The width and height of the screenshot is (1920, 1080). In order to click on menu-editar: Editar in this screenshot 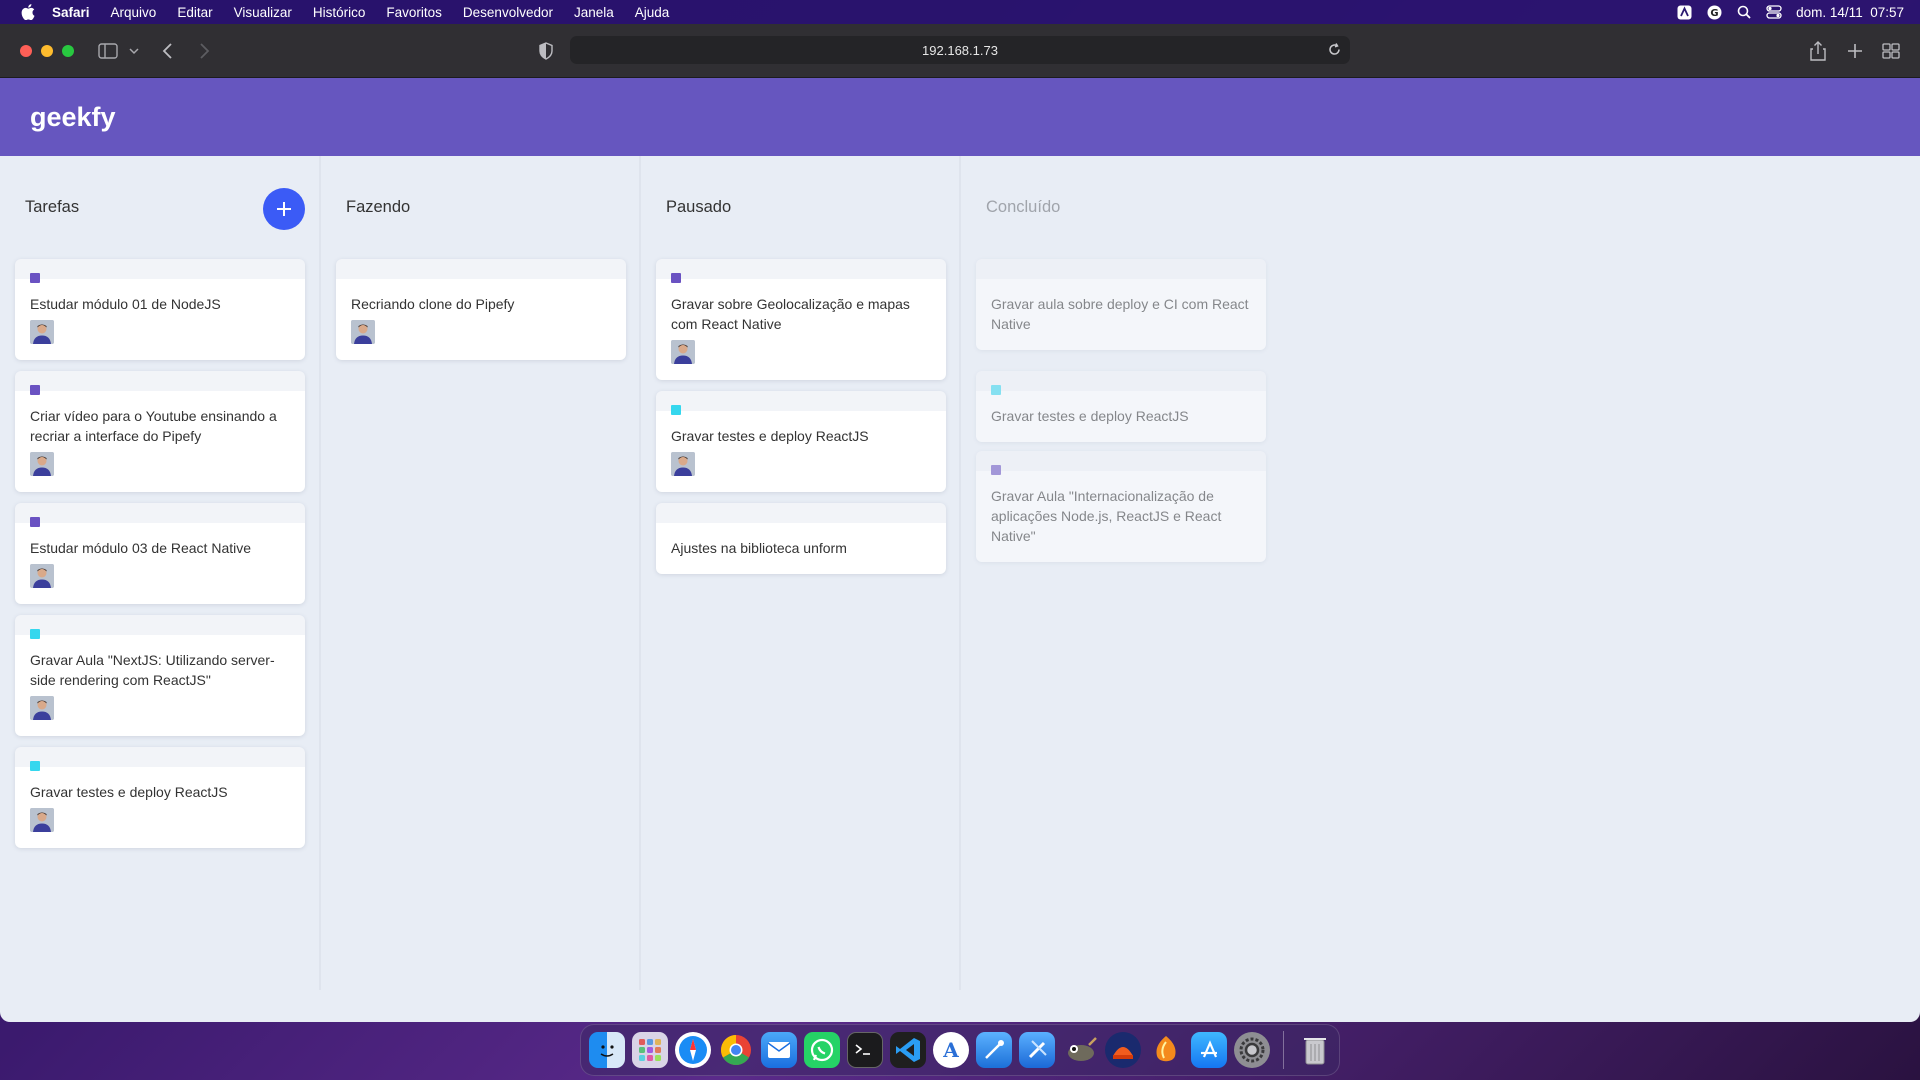, I will do `click(194, 12)`.